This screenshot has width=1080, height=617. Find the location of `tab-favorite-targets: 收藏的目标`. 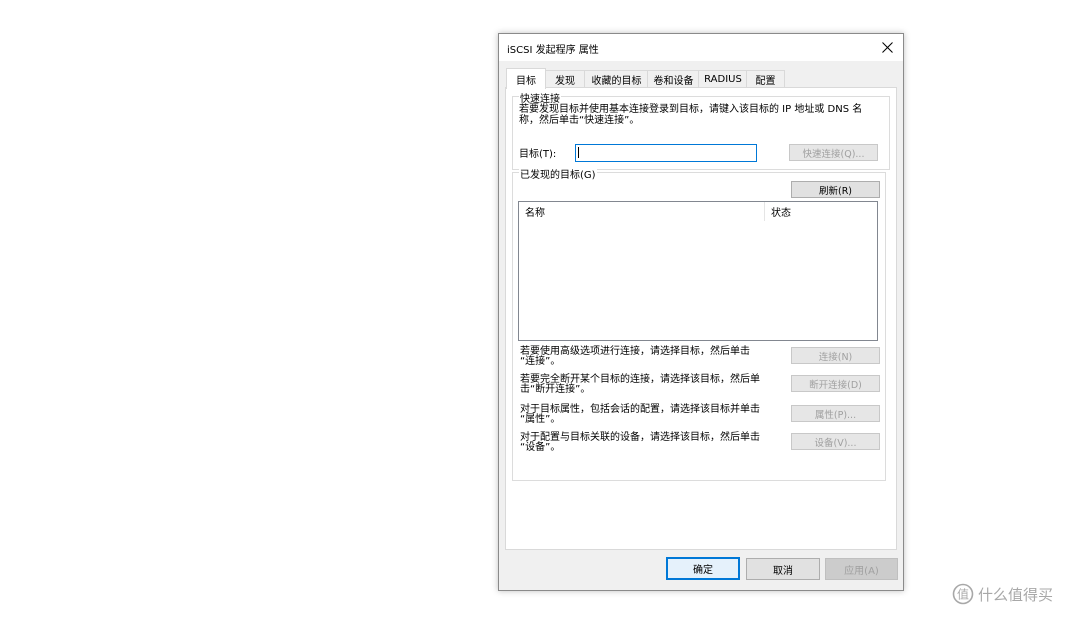

tab-favorite-targets: 收藏的目标 is located at coordinates (616, 79).